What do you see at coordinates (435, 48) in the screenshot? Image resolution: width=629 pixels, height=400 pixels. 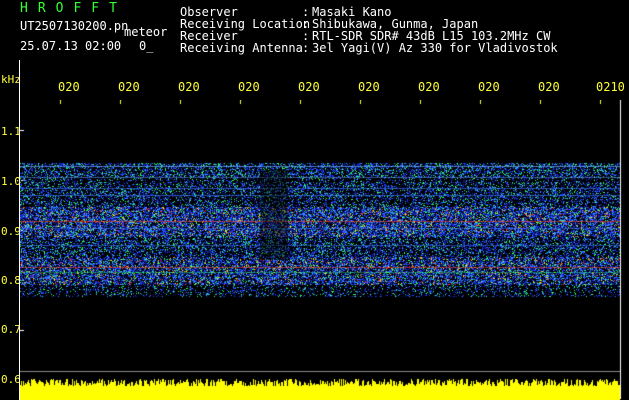 I see `meta-value-antenna: 3el Yagi(V) Az 330 for Vladivostok` at bounding box center [435, 48].